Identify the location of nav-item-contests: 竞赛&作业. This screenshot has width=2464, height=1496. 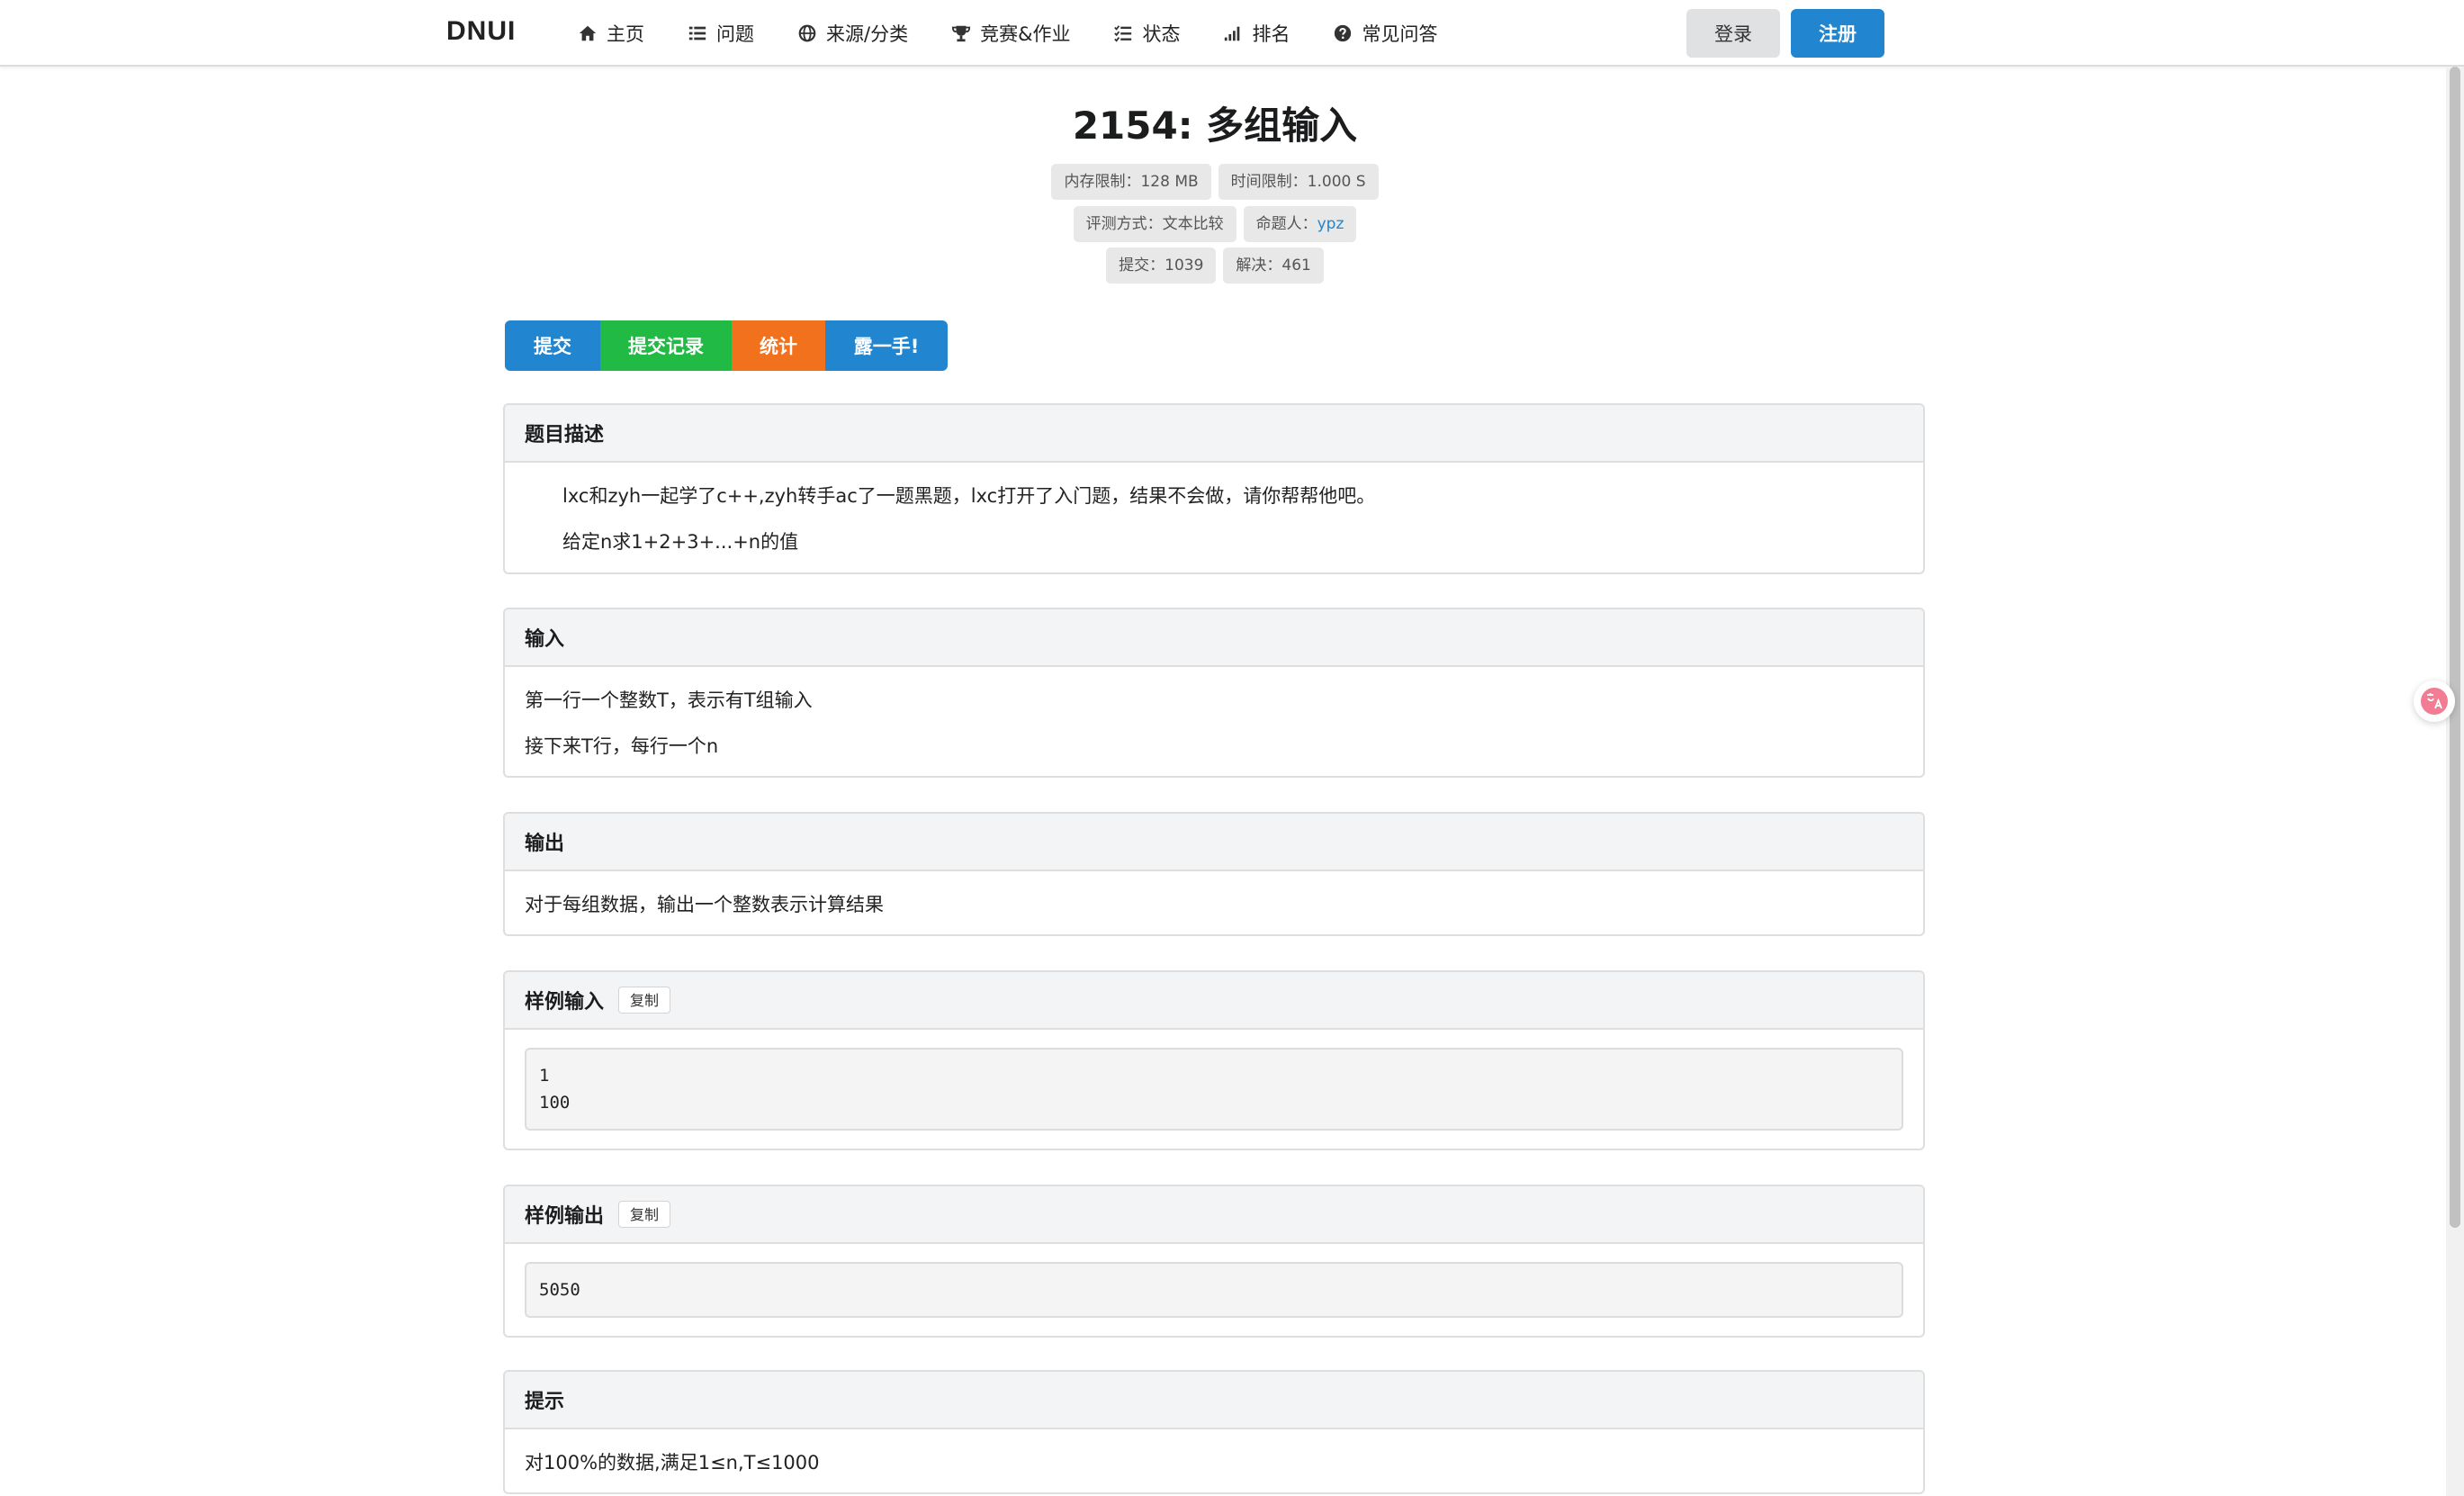
(1011, 33).